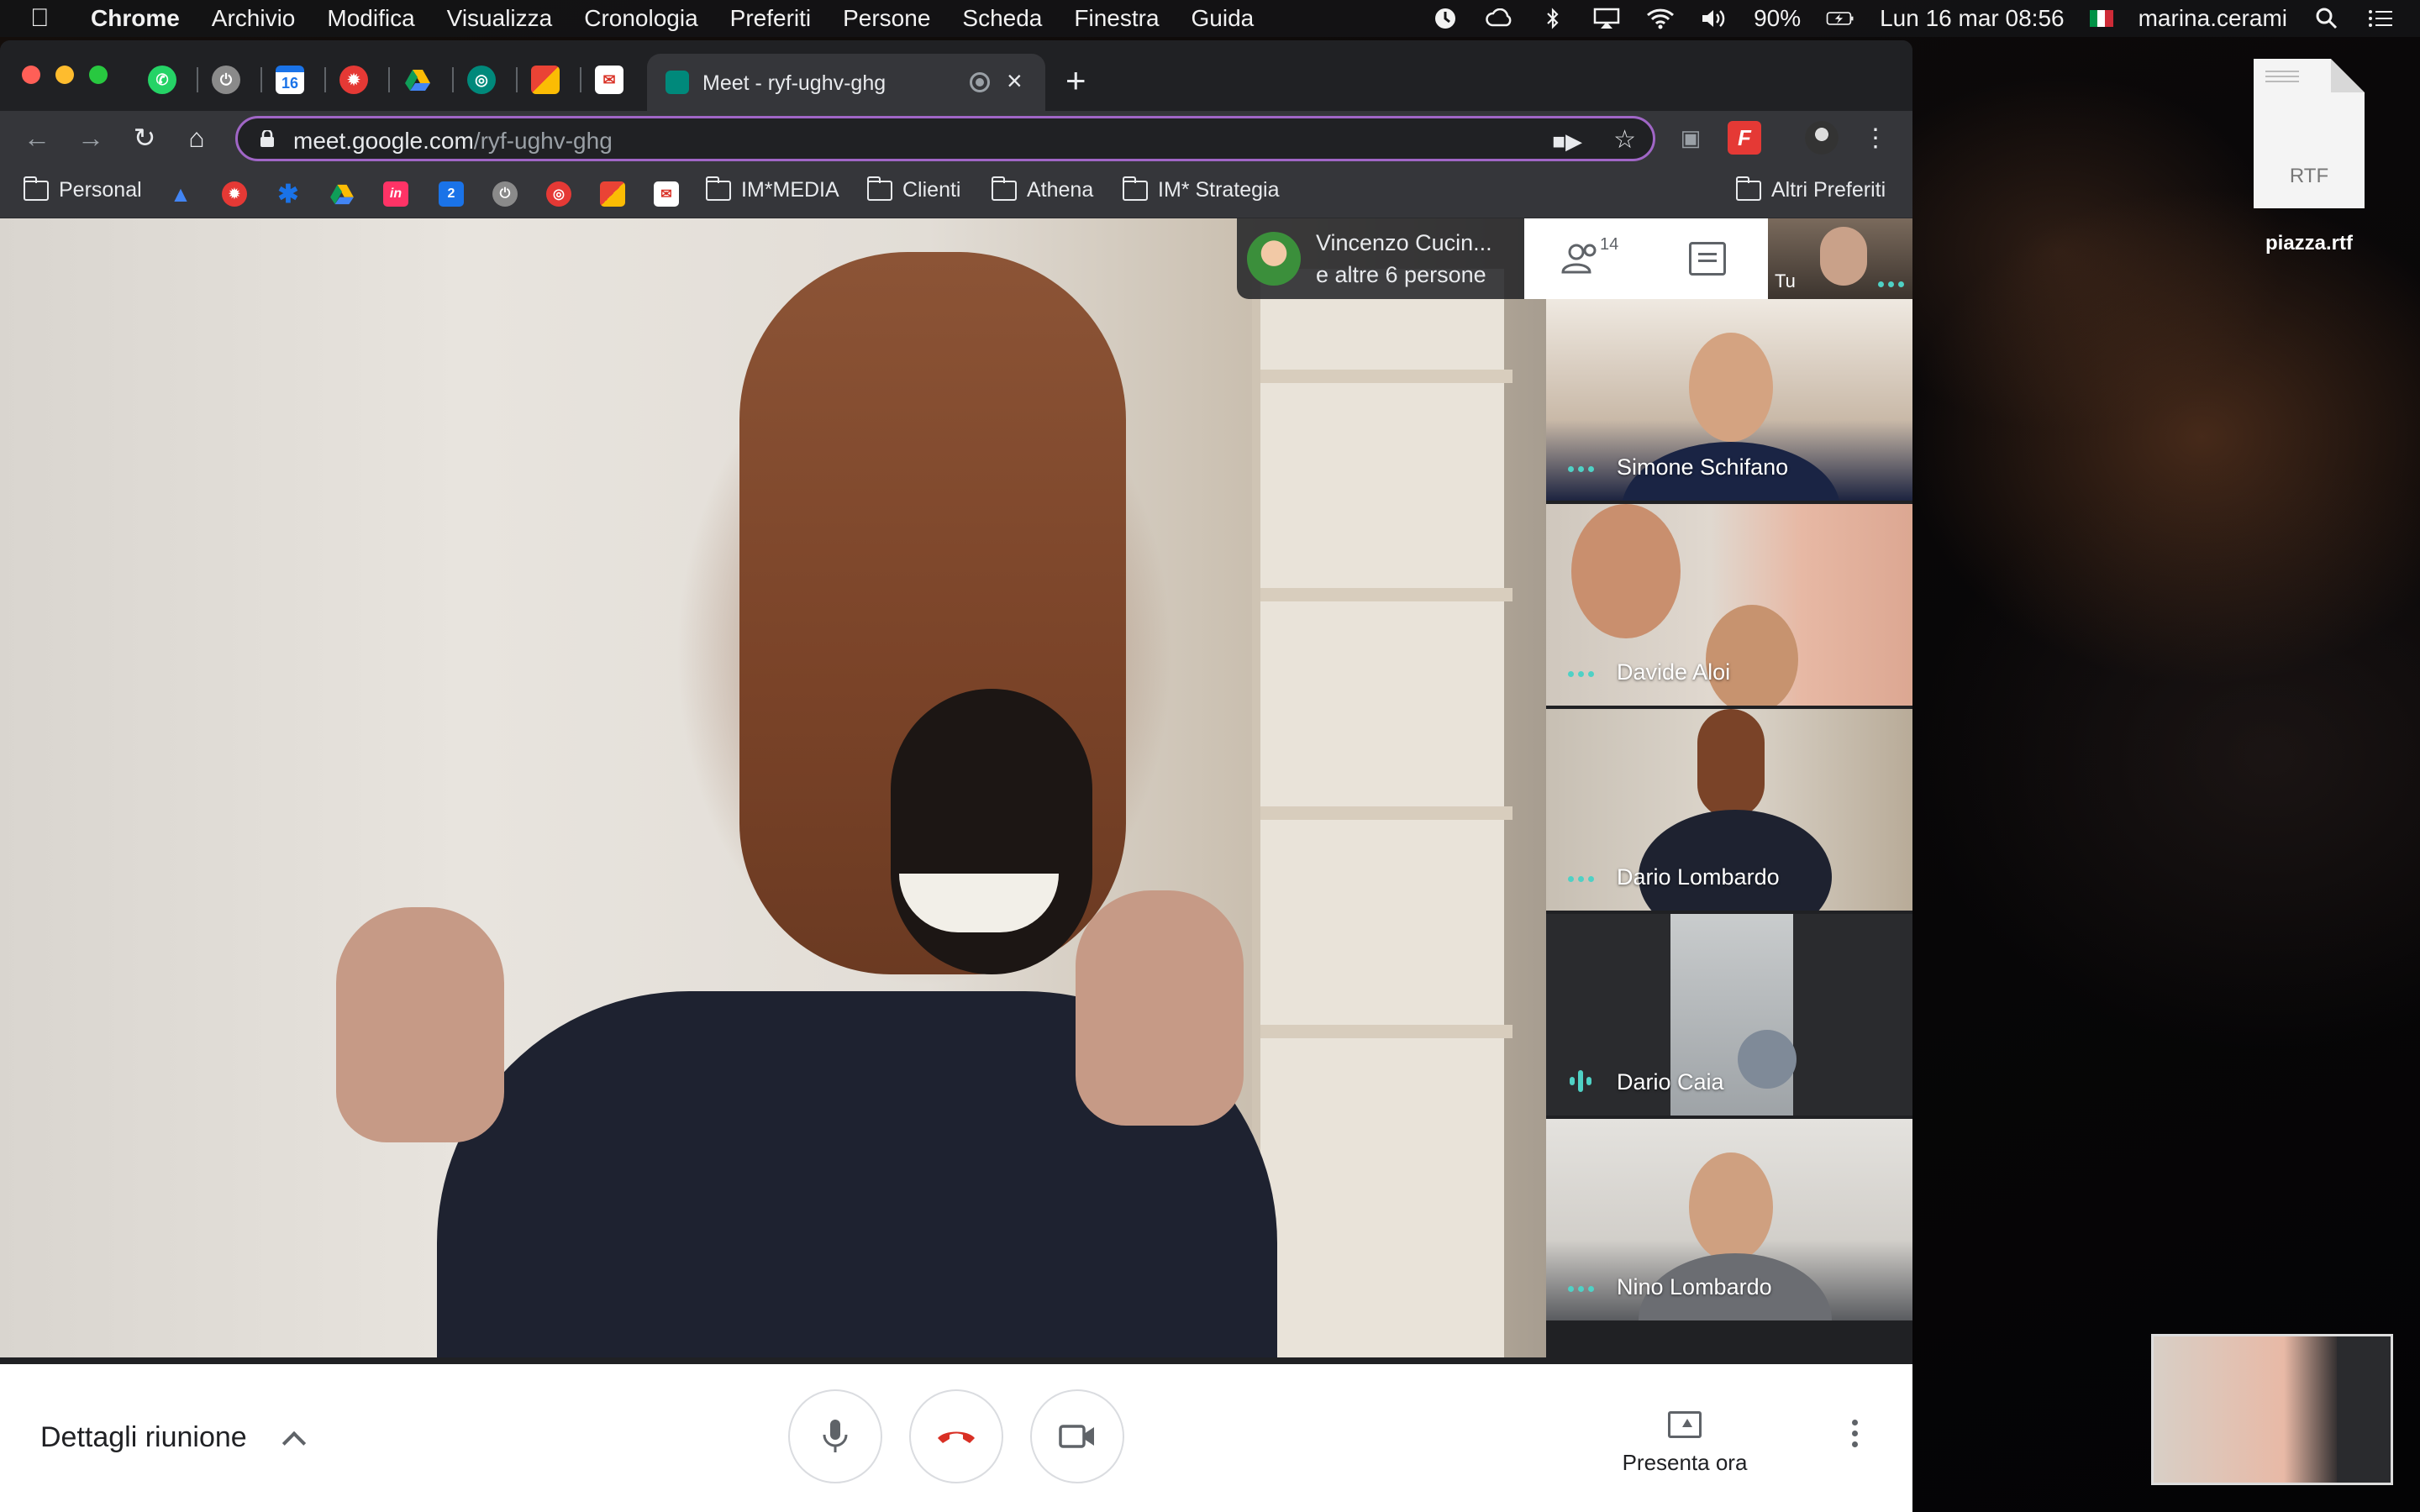 Image resolution: width=2420 pixels, height=1512 pixels. What do you see at coordinates (1822, 138) in the screenshot?
I see `profile-avatar` at bounding box center [1822, 138].